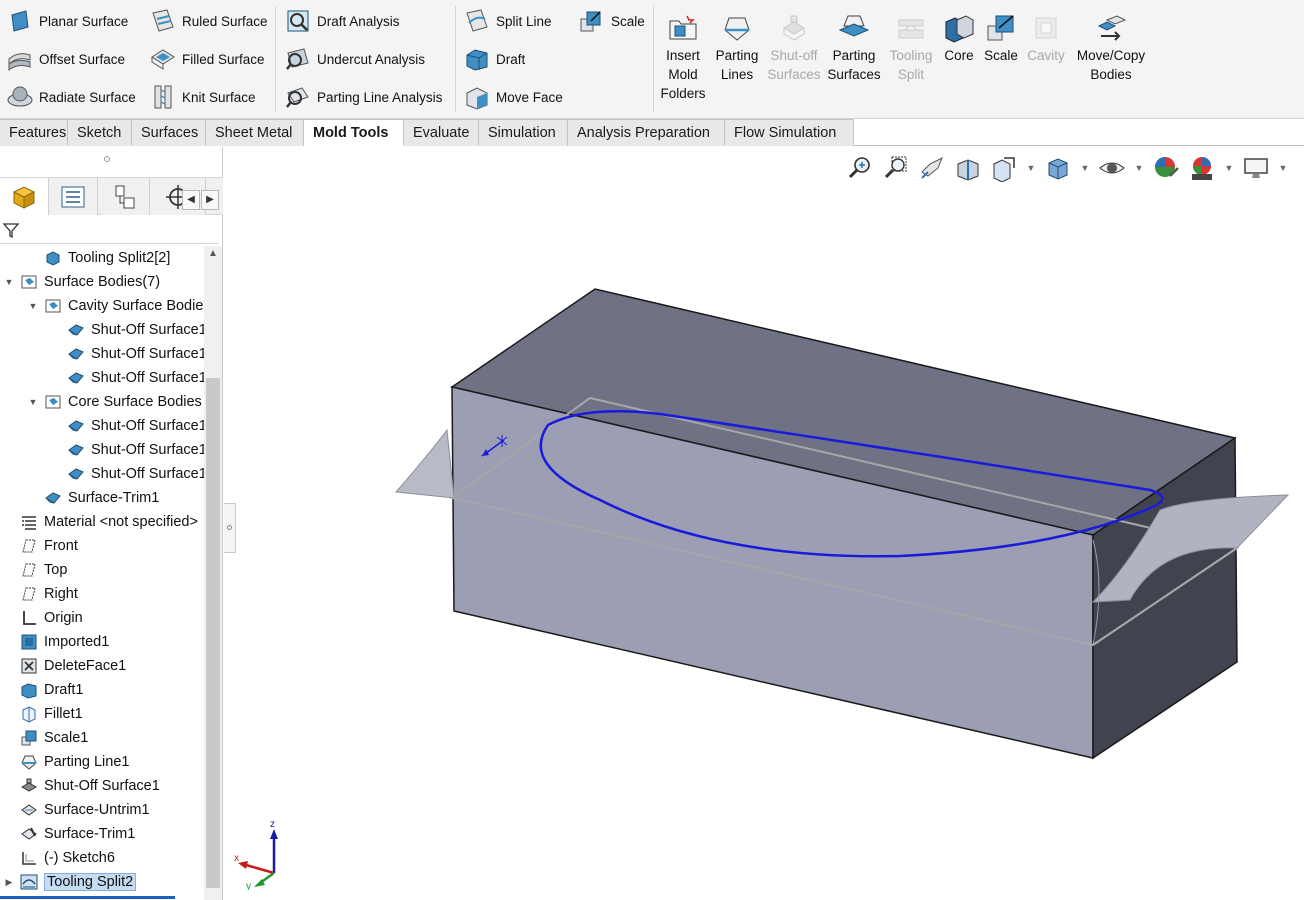  What do you see at coordinates (67, 21) in the screenshot?
I see `planar-surface-button: Planar Surface` at bounding box center [67, 21].